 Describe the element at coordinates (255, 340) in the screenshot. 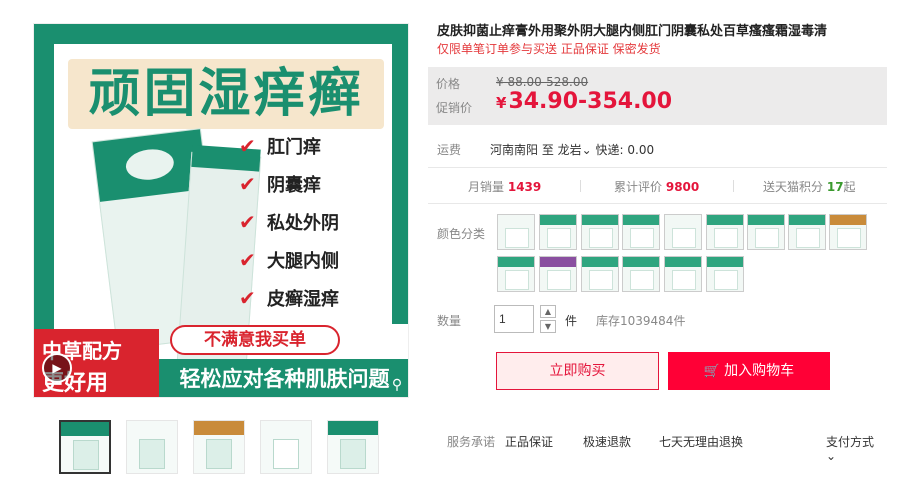

I see `guarantee-pill: 不满意我买单` at that location.